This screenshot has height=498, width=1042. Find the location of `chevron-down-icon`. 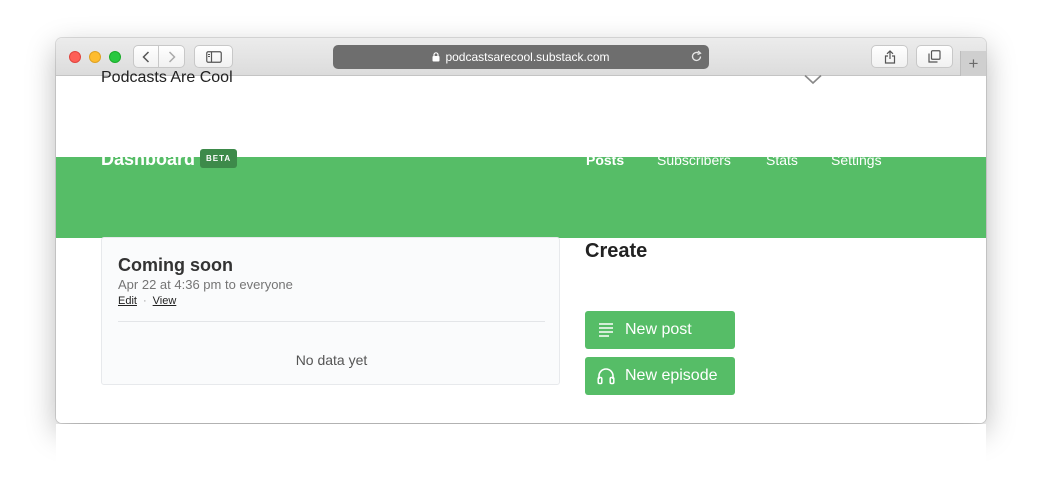

chevron-down-icon is located at coordinates (813, 81).